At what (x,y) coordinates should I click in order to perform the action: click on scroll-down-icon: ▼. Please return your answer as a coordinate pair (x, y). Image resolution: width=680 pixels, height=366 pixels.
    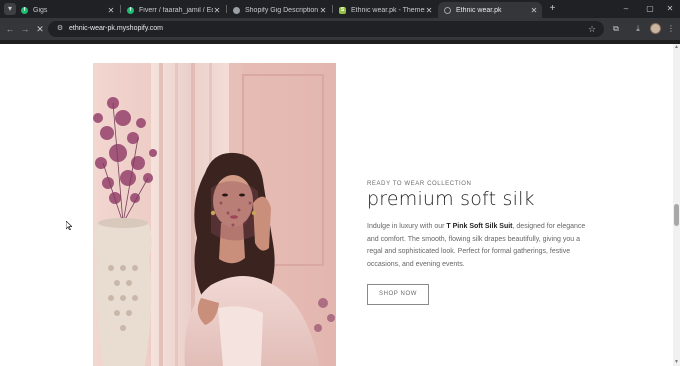
    Looking at the image, I should click on (676, 362).